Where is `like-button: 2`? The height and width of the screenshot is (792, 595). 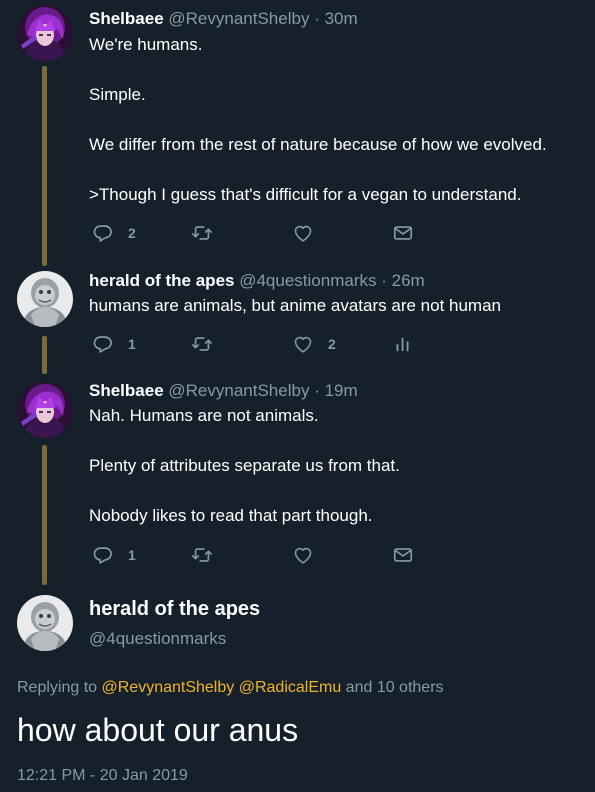 like-button: 2 is located at coordinates (314, 344).